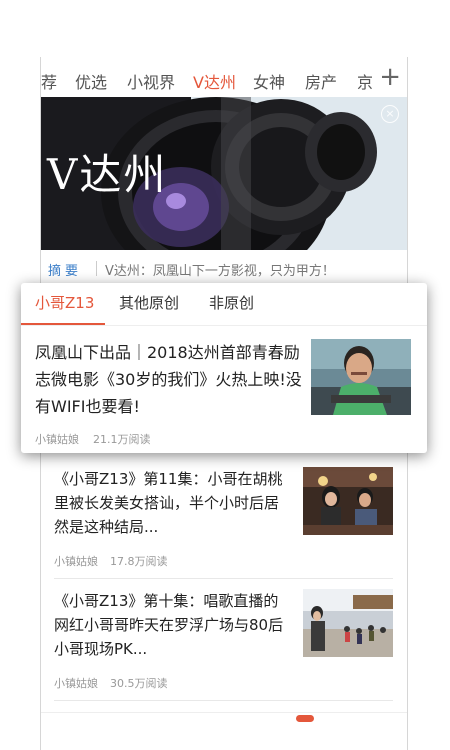  What do you see at coordinates (151, 81) in the screenshot?
I see `tab-xiaoshijie: 小视界` at bounding box center [151, 81].